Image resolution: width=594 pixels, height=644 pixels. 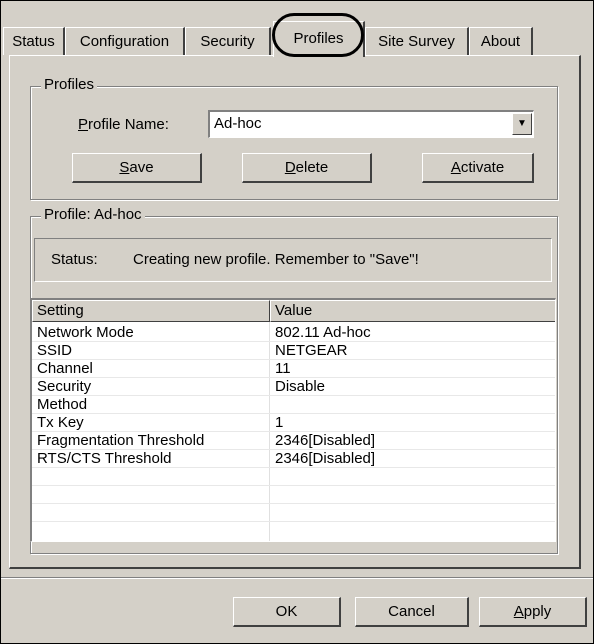 I want to click on tab-status: Status, so click(x=34, y=41).